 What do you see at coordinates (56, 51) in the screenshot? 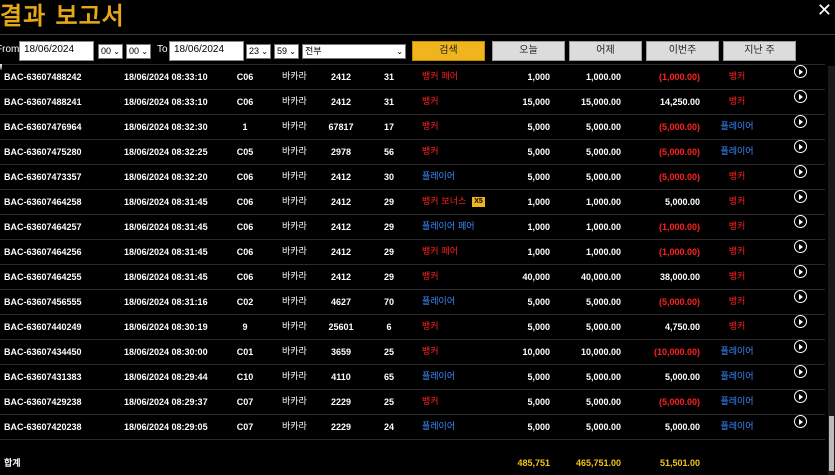
I see `from-date-input: 18/06/2024` at bounding box center [56, 51].